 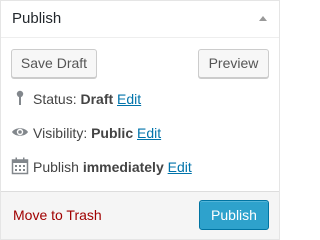 I want to click on visibility-label: Visibility:, so click(x=60, y=133).